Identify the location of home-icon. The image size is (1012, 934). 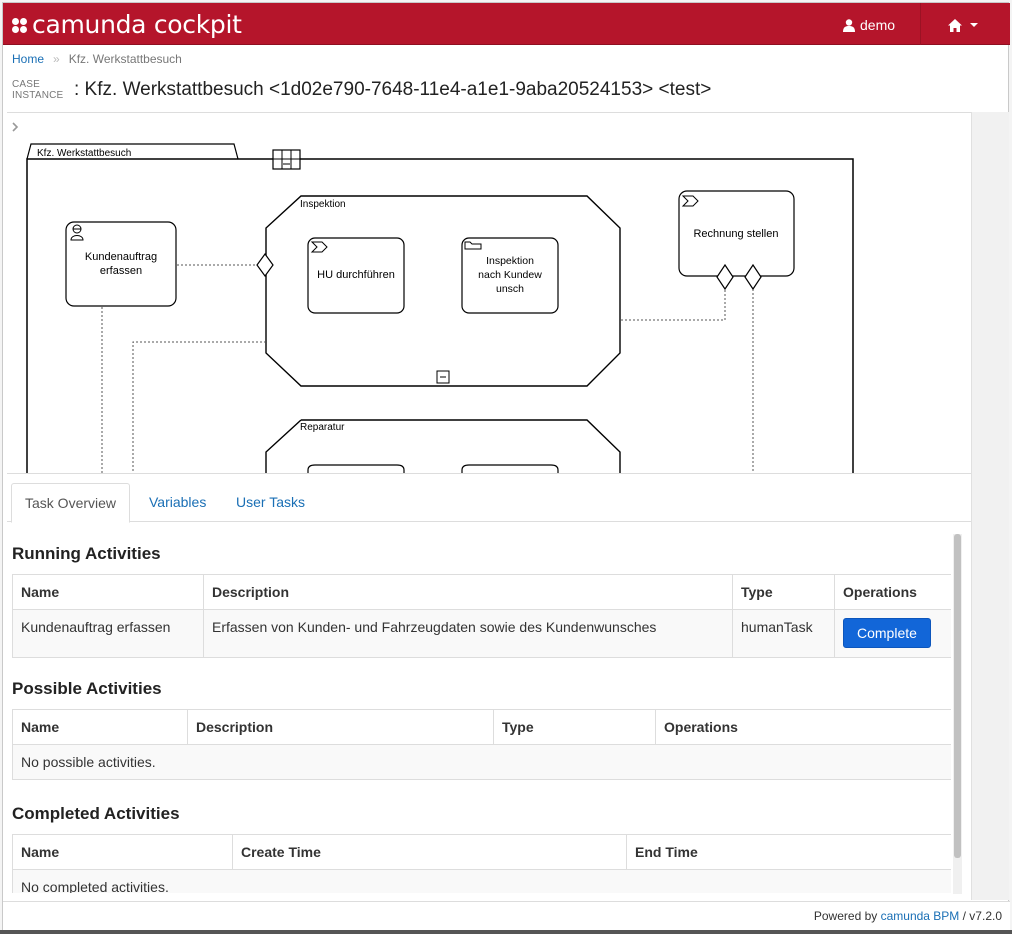
(955, 25).